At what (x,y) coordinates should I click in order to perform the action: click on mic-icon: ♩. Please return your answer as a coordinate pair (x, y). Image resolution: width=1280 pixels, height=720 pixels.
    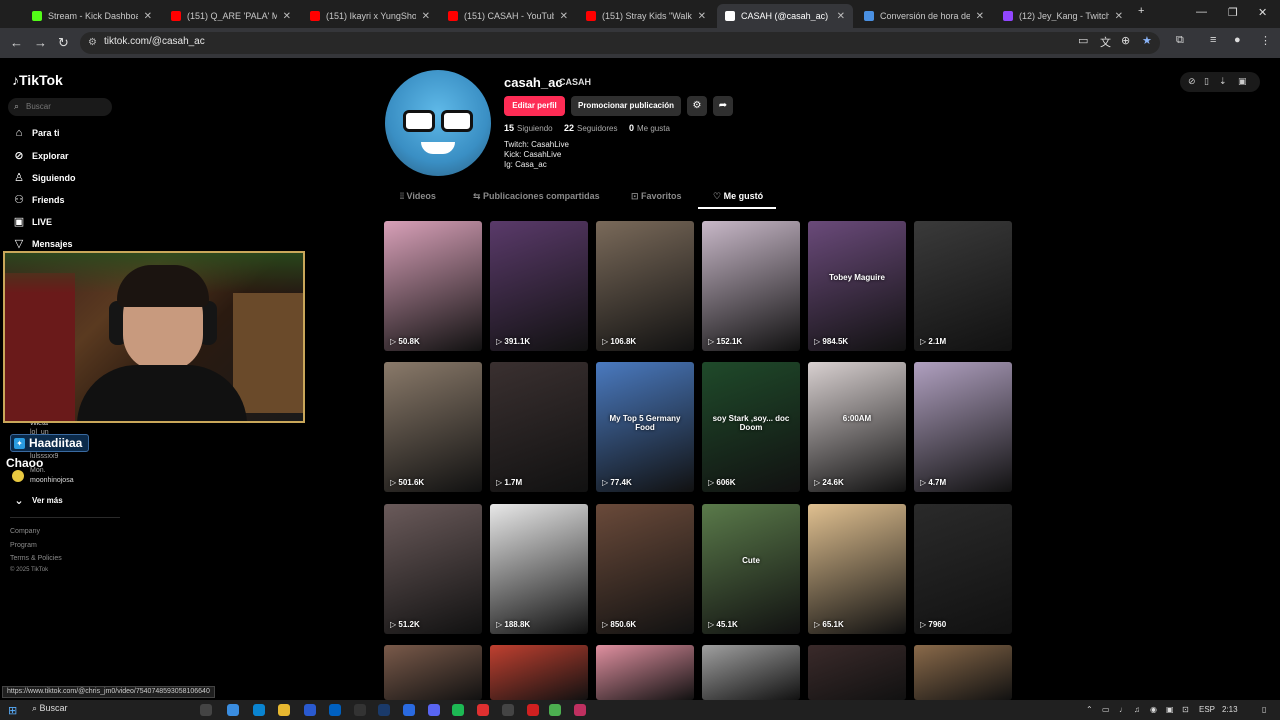
    Looking at the image, I should click on (1123, 709).